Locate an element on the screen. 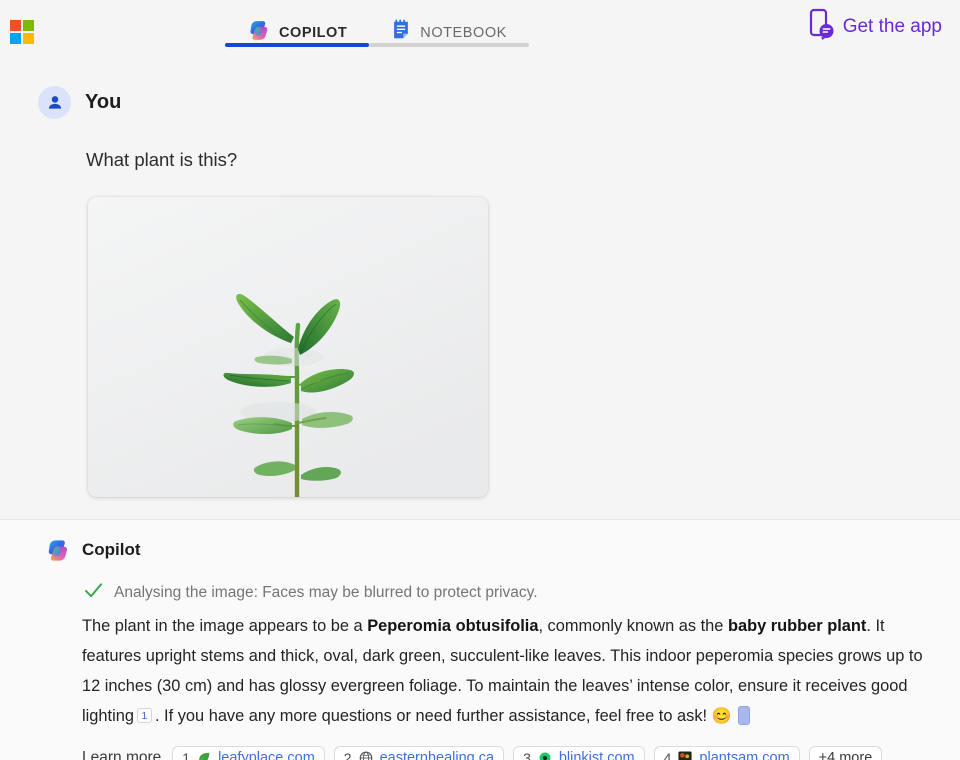 The height and width of the screenshot is (760, 960). source-chip-3: 3 blinkist.com is located at coordinates (579, 753).